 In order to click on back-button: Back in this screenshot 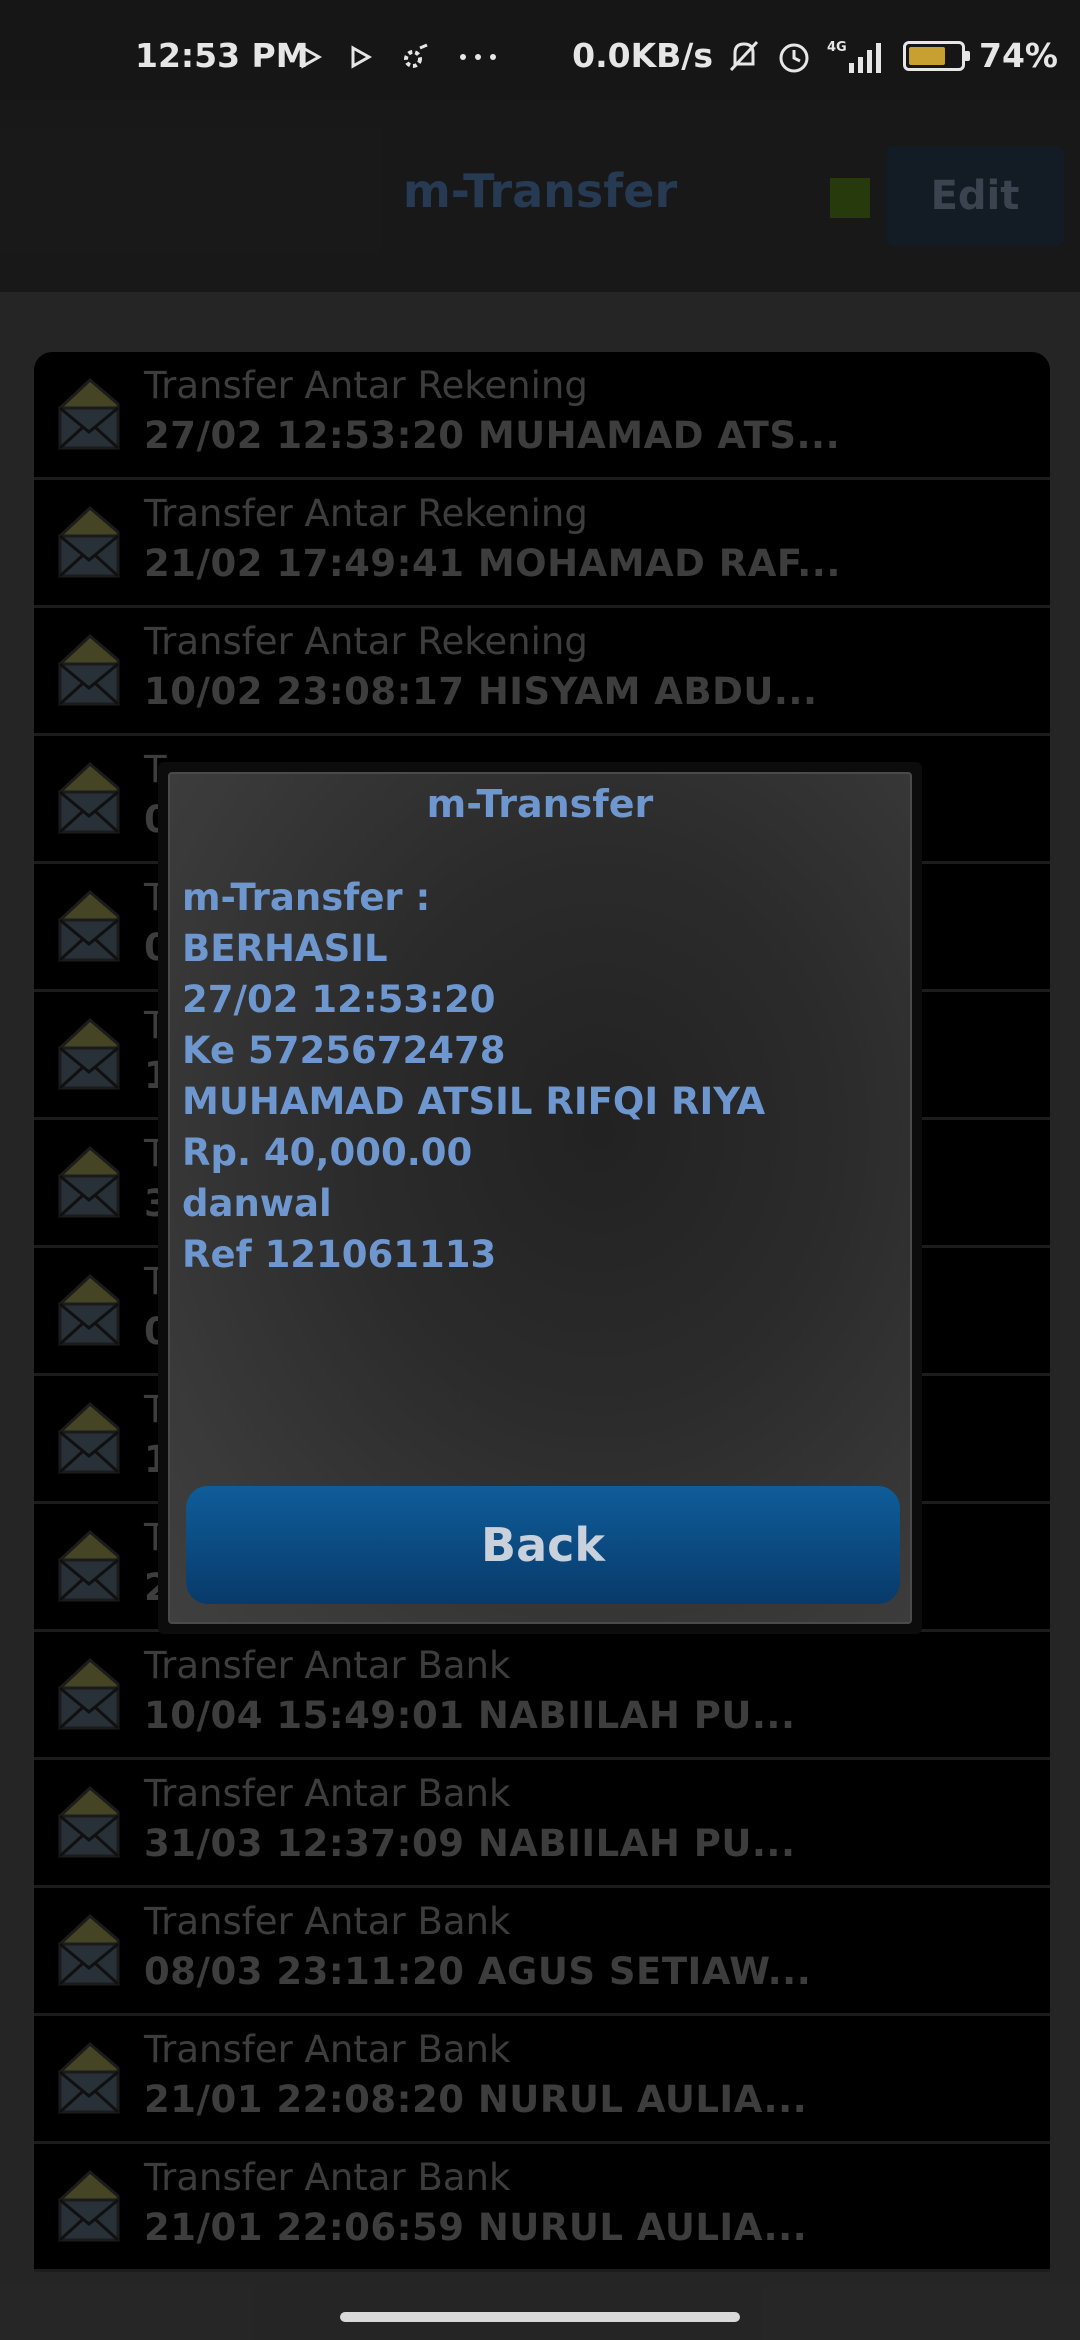, I will do `click(543, 1545)`.